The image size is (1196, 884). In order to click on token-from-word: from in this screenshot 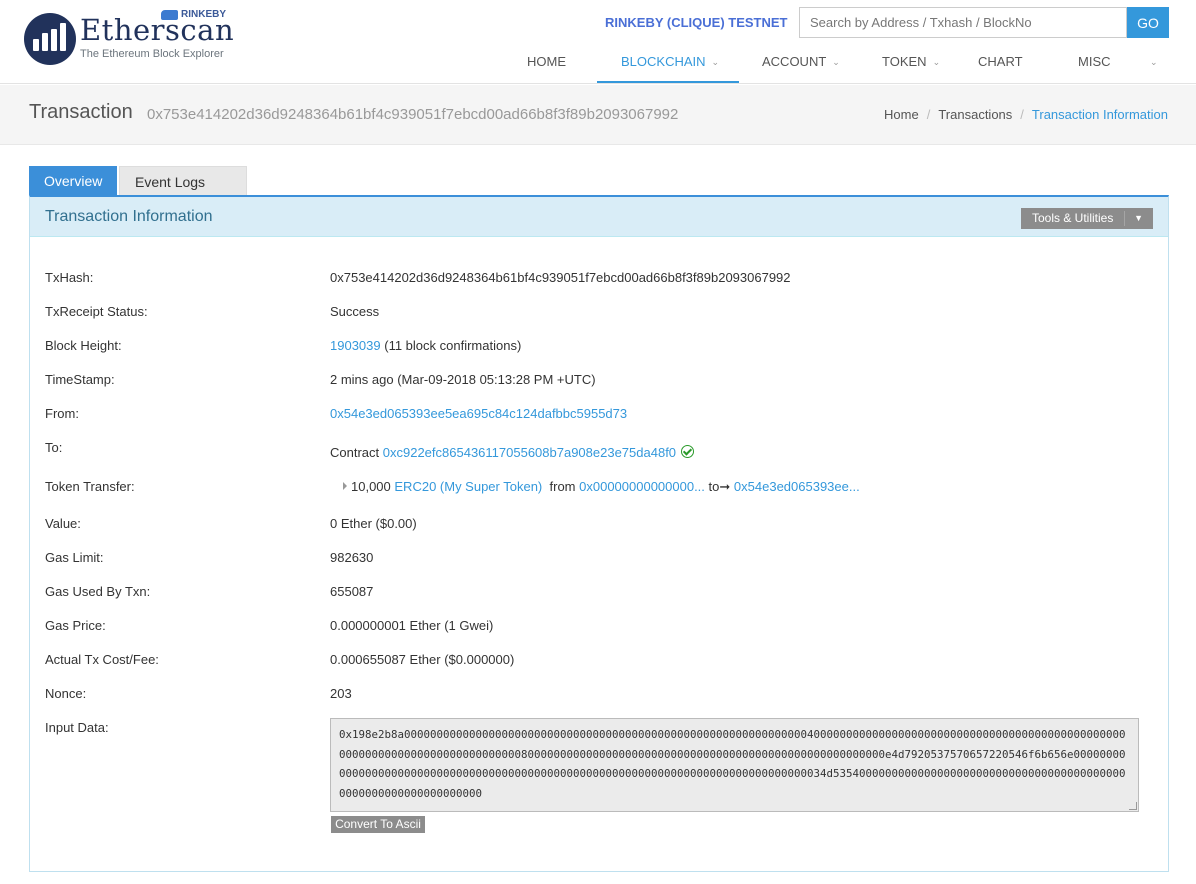, I will do `click(562, 486)`.